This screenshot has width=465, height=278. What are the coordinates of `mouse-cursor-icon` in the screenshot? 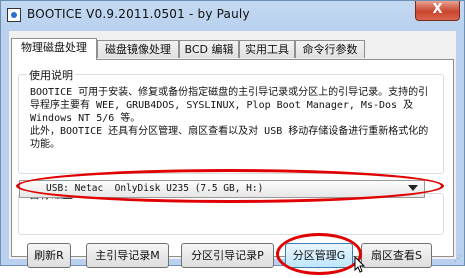 It's located at (360, 266).